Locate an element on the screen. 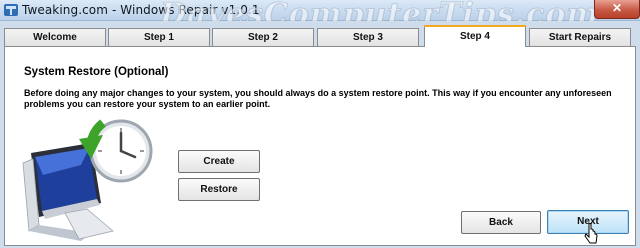 The image size is (640, 248). system-restore-icon is located at coordinates (87, 180).